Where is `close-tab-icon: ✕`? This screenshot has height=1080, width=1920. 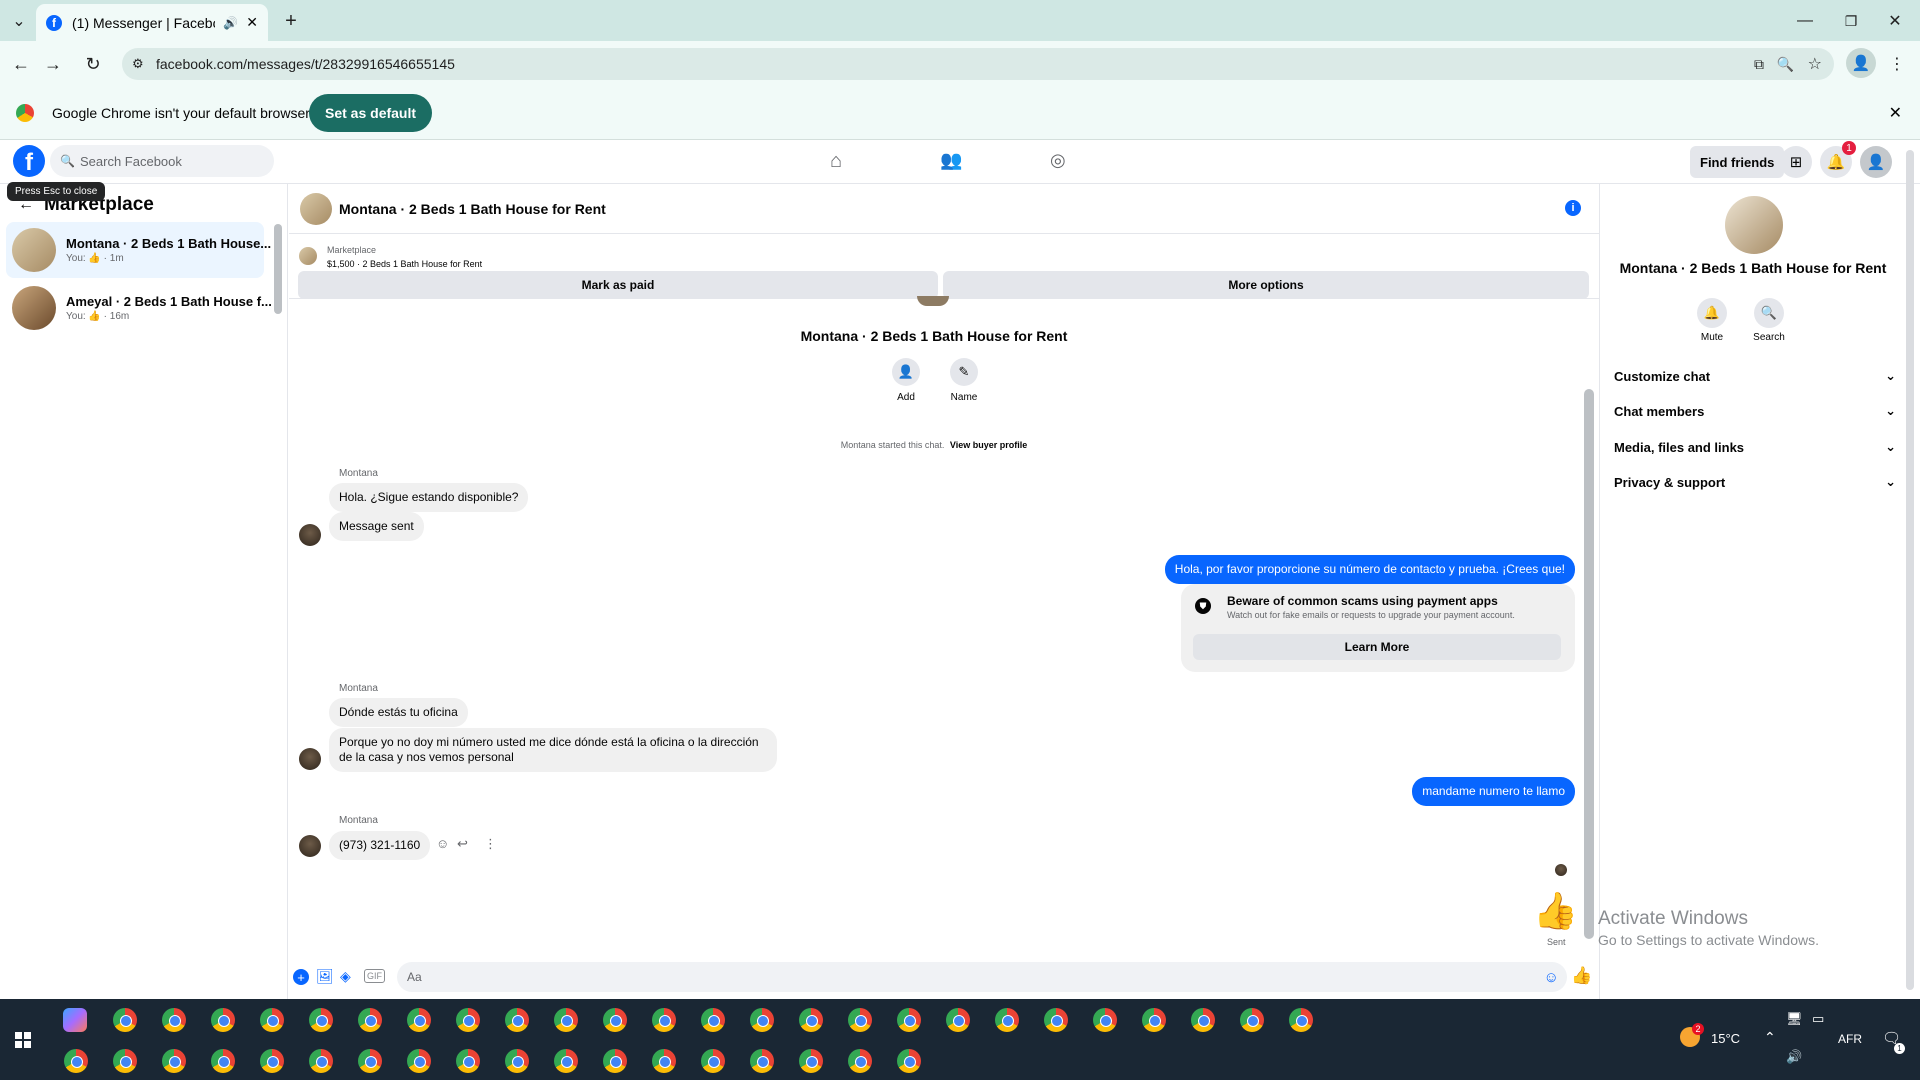 close-tab-icon: ✕ is located at coordinates (252, 22).